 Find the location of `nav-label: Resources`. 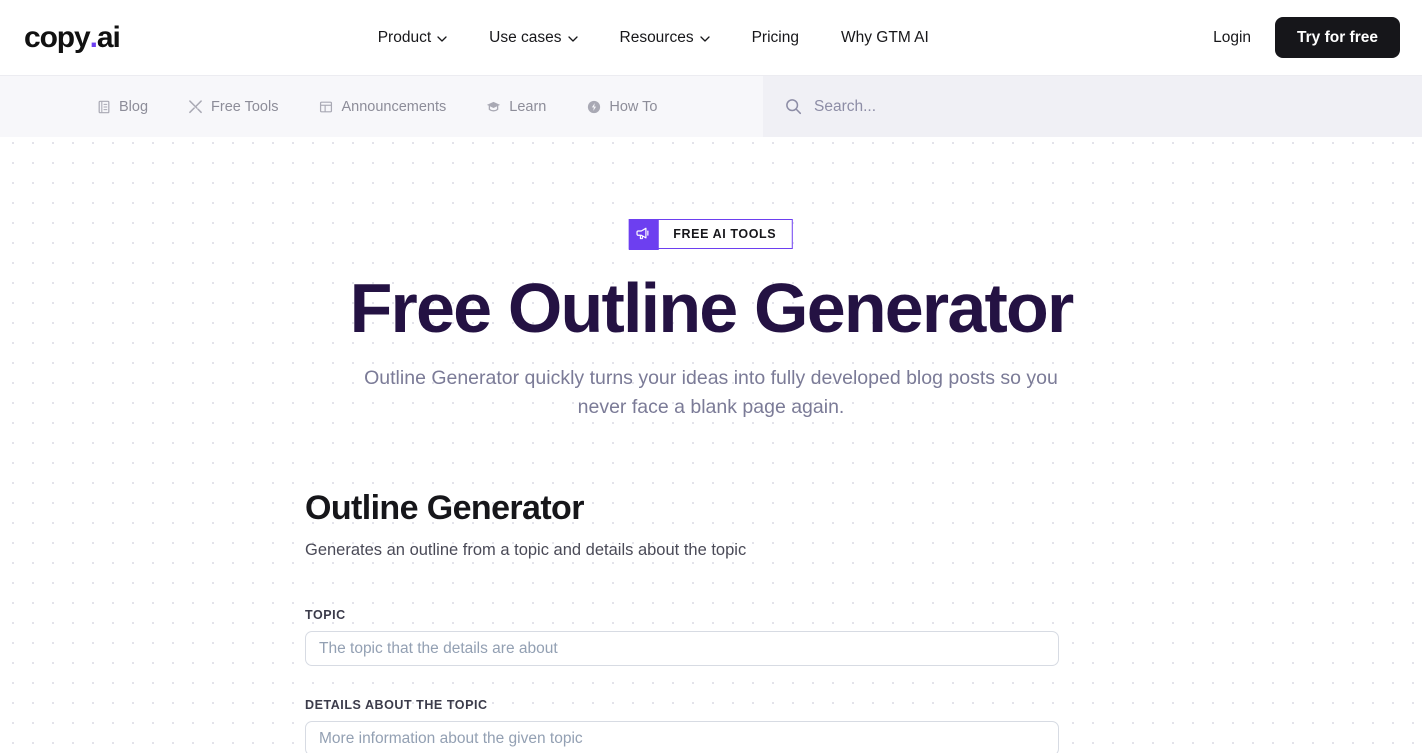

nav-label: Resources is located at coordinates (656, 37).